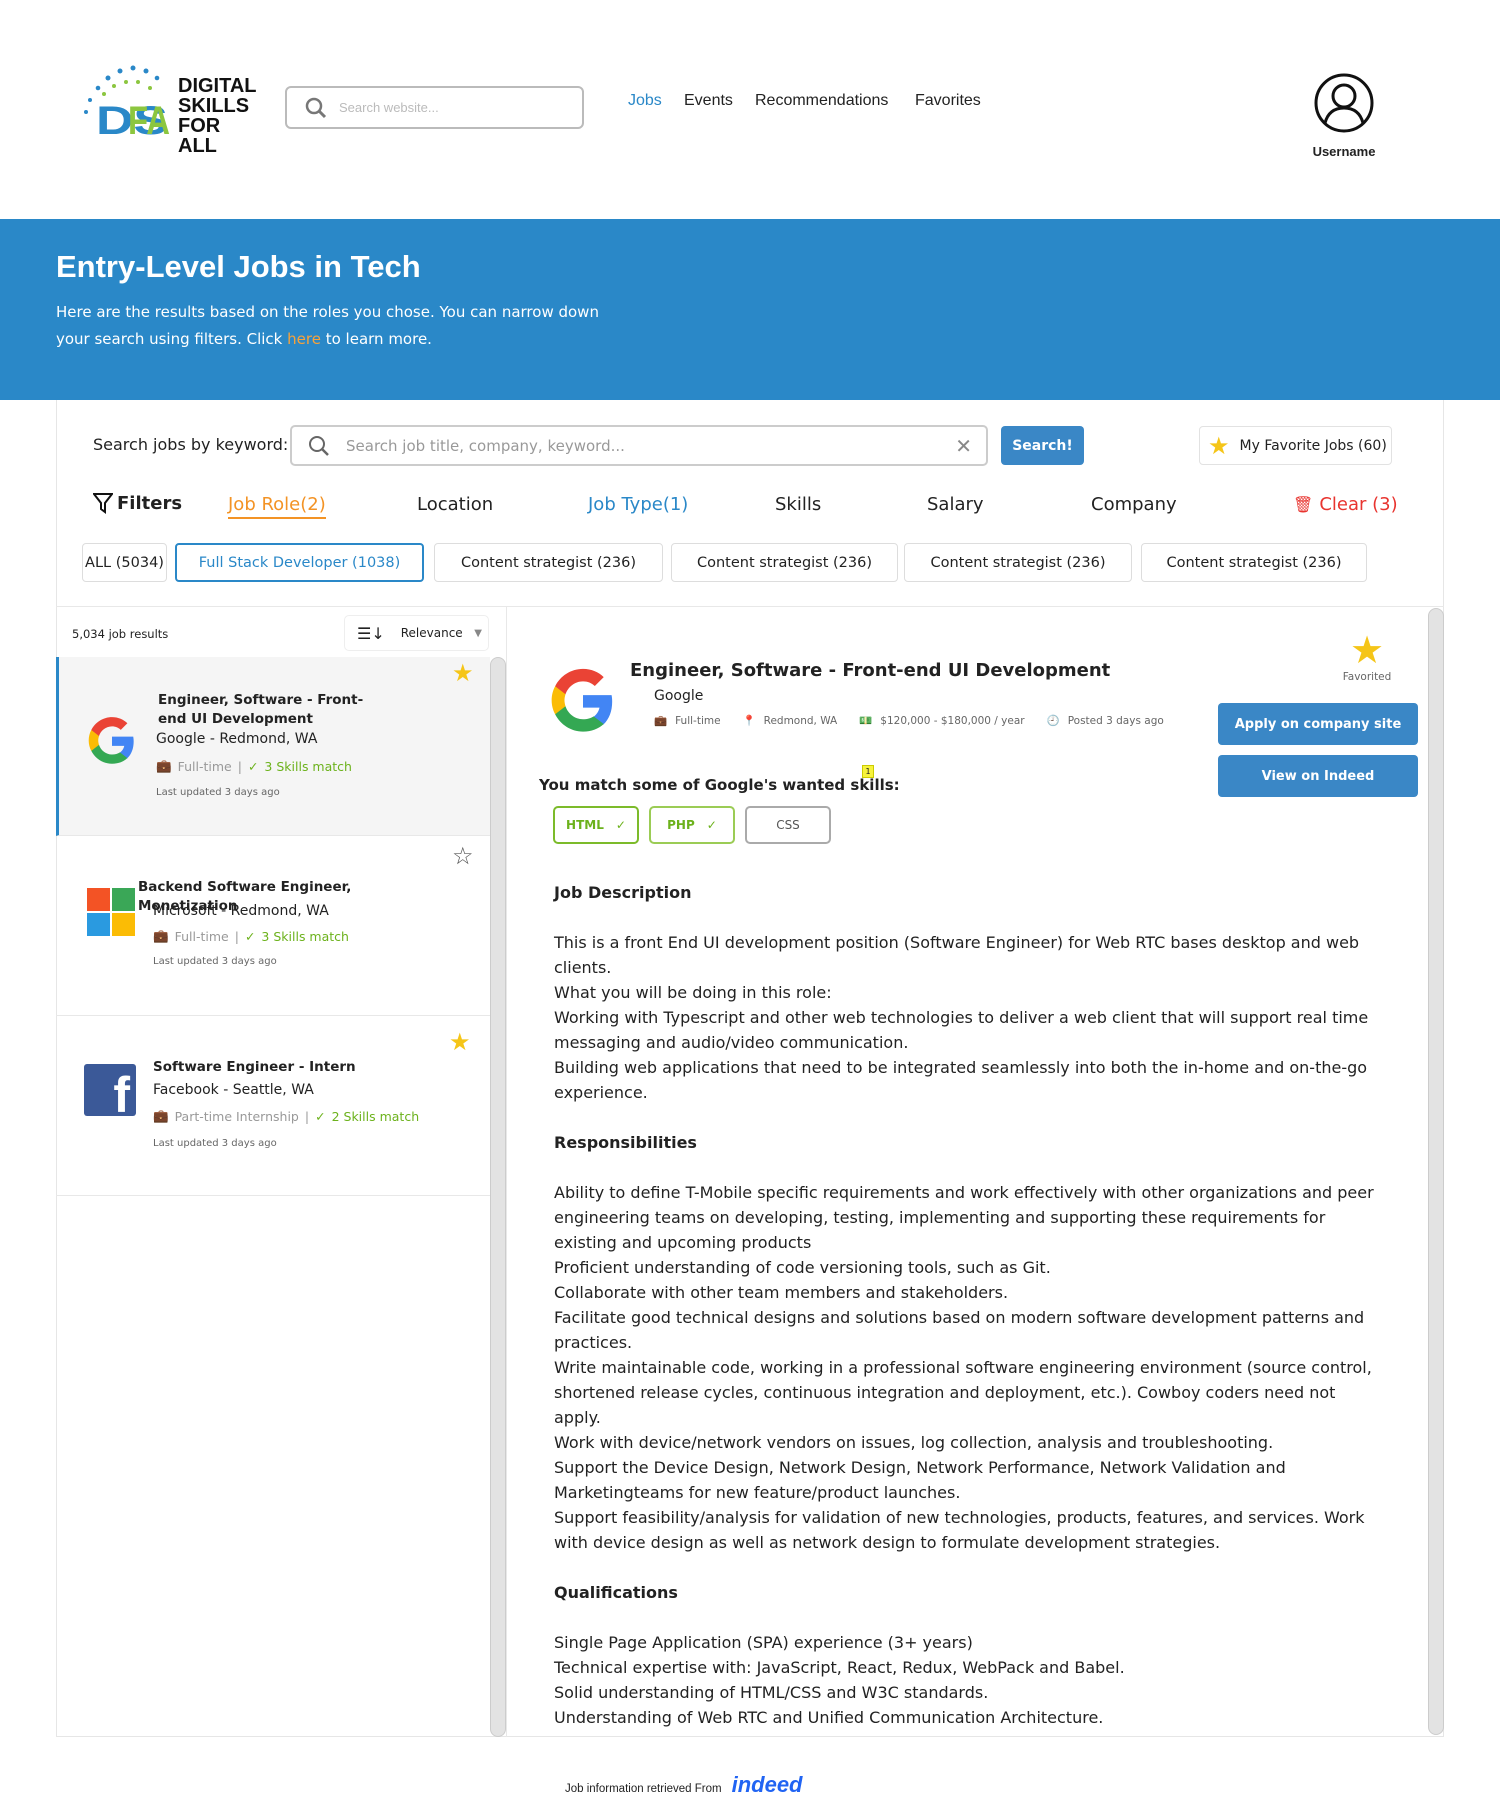 This screenshot has height=1820, width=1500. I want to click on qualifications-heading: Qualifications, so click(616, 1592).